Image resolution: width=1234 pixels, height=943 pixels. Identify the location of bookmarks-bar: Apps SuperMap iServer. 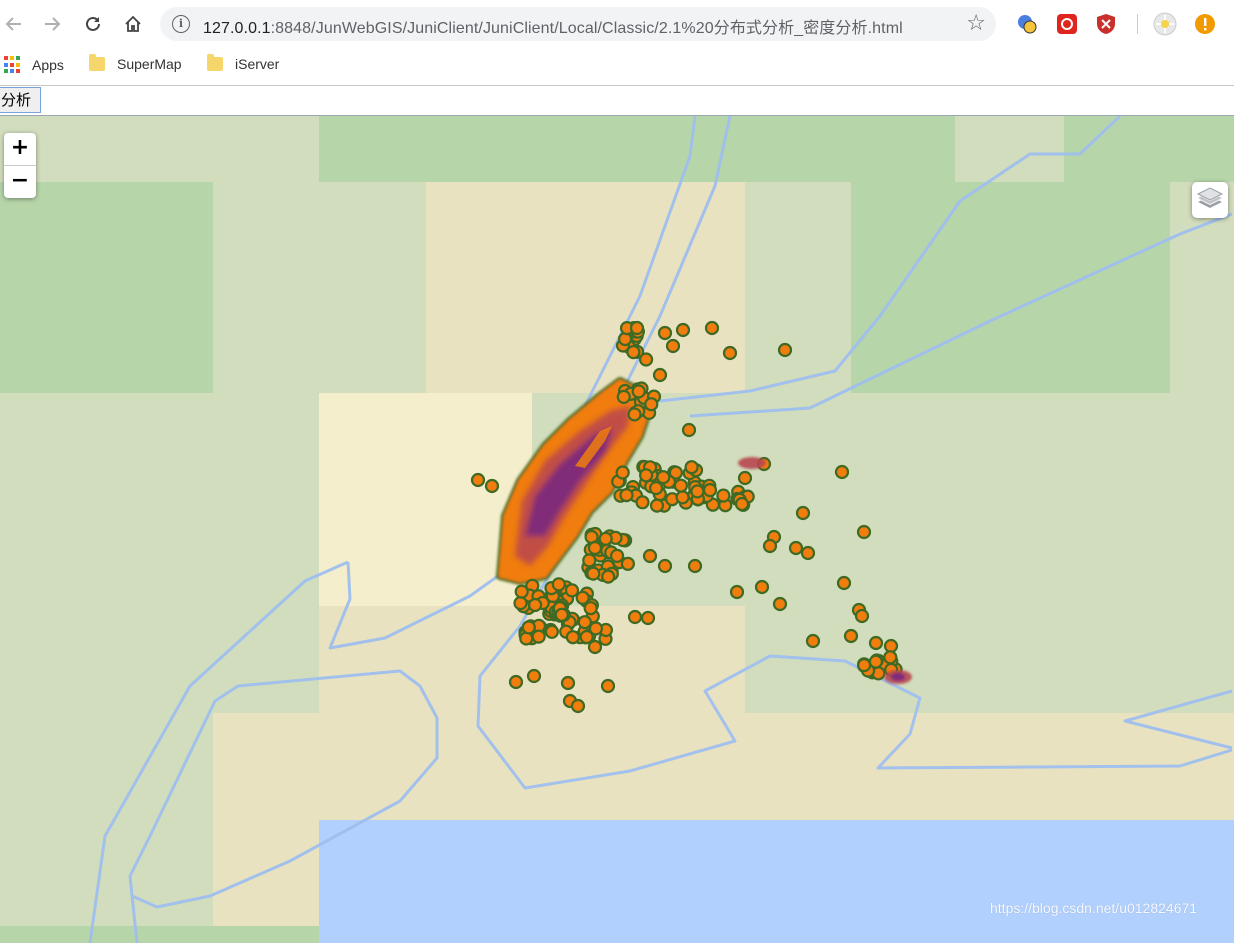
(617, 67).